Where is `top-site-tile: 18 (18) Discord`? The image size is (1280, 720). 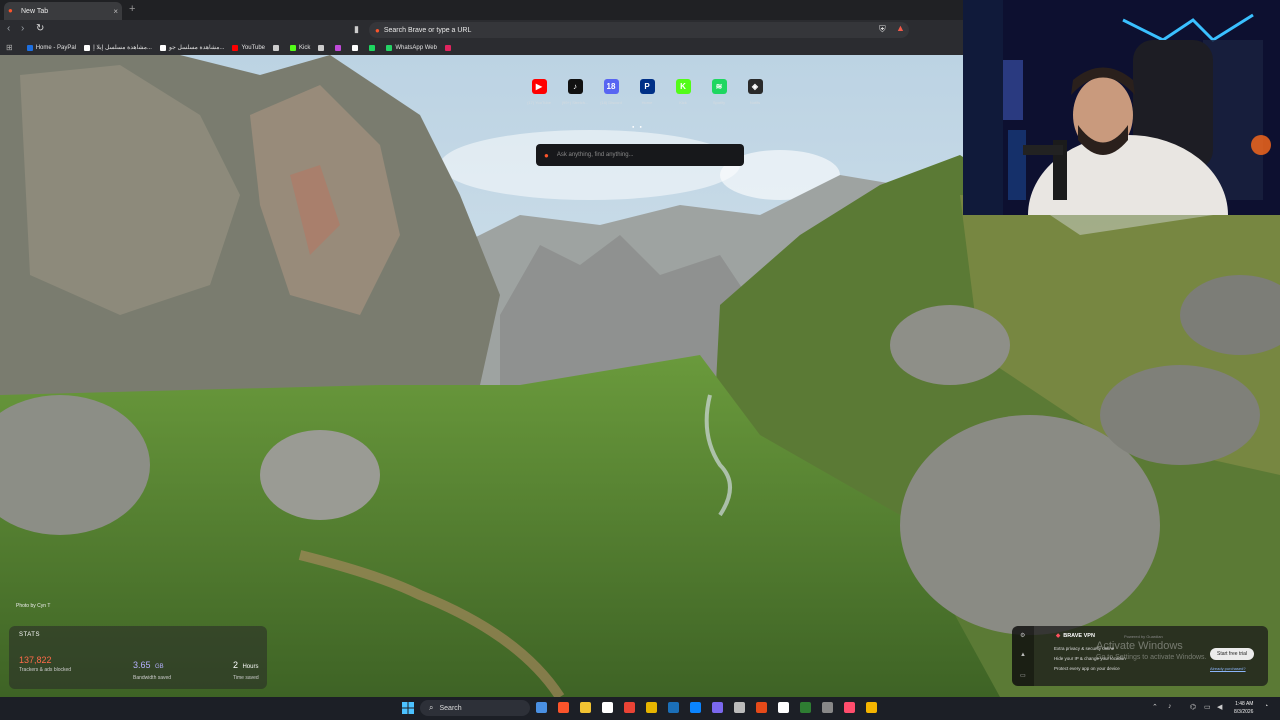
top-site-tile: 18 (18) Discord is located at coordinates (611, 92).